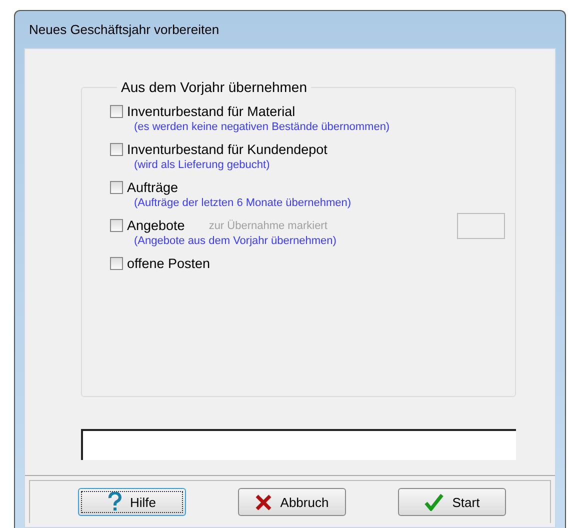 The image size is (576, 528). Describe the element at coordinates (263, 502) in the screenshot. I see `x-mark-icon` at that location.